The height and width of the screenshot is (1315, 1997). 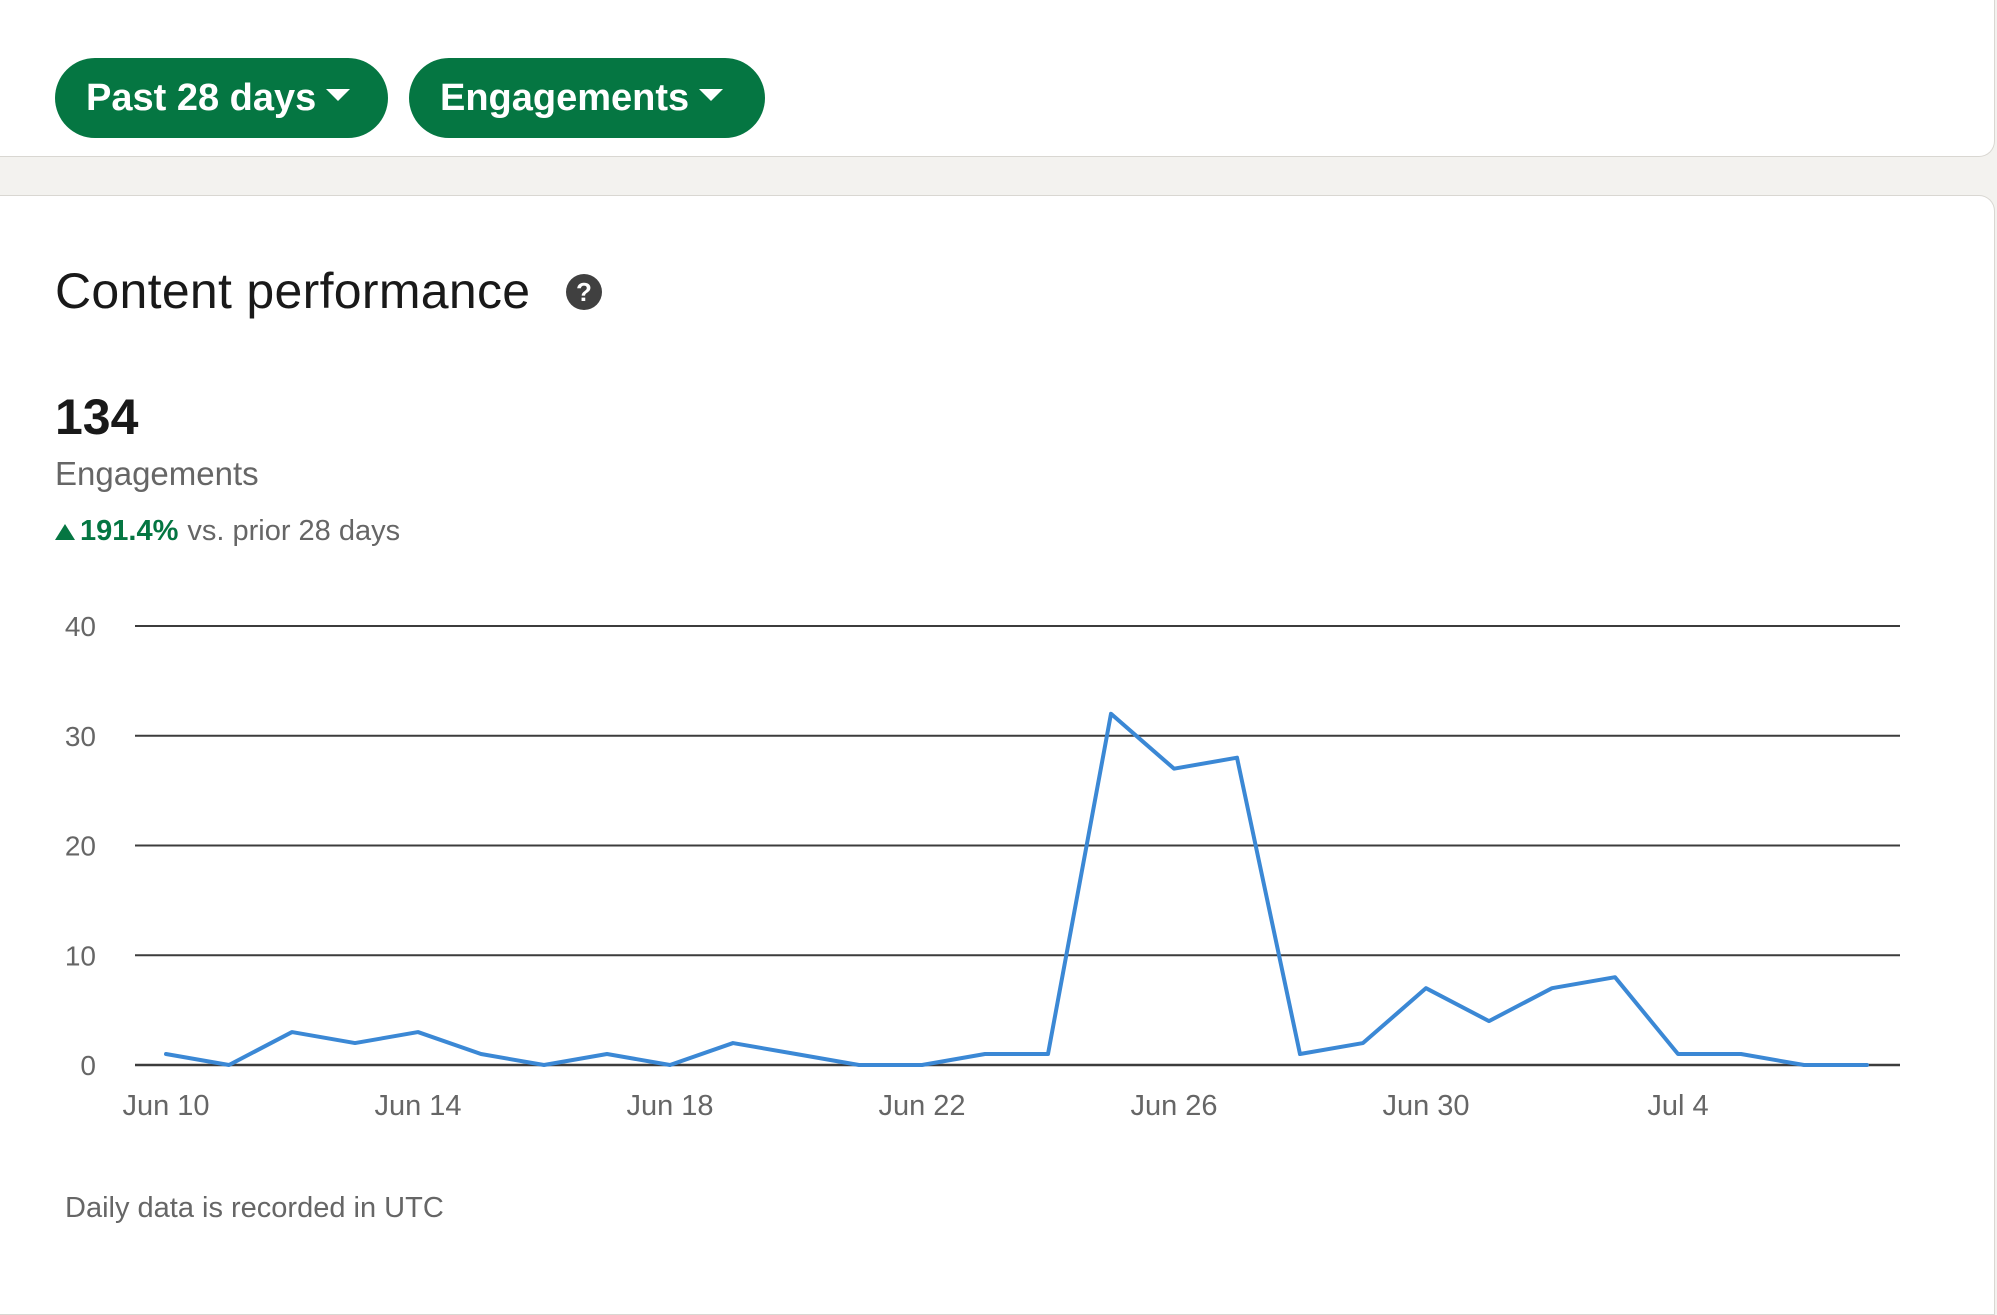 I want to click on x-tick-label: Jun 30, so click(x=1425, y=1106).